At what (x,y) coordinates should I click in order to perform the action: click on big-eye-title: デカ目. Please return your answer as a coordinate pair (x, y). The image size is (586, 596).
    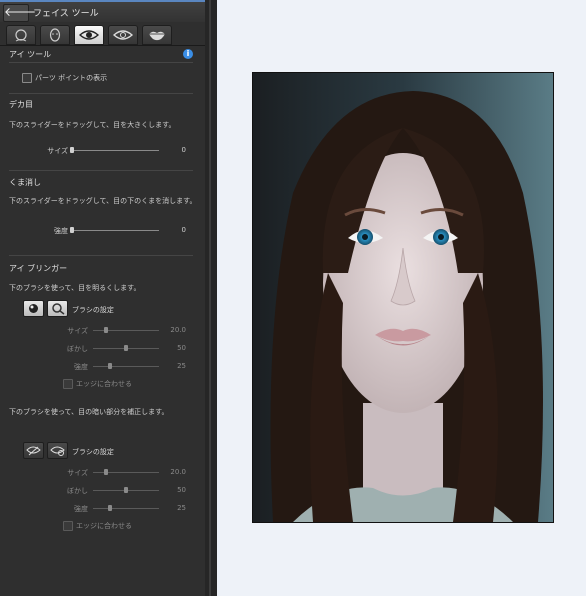
    Looking at the image, I should click on (21, 104).